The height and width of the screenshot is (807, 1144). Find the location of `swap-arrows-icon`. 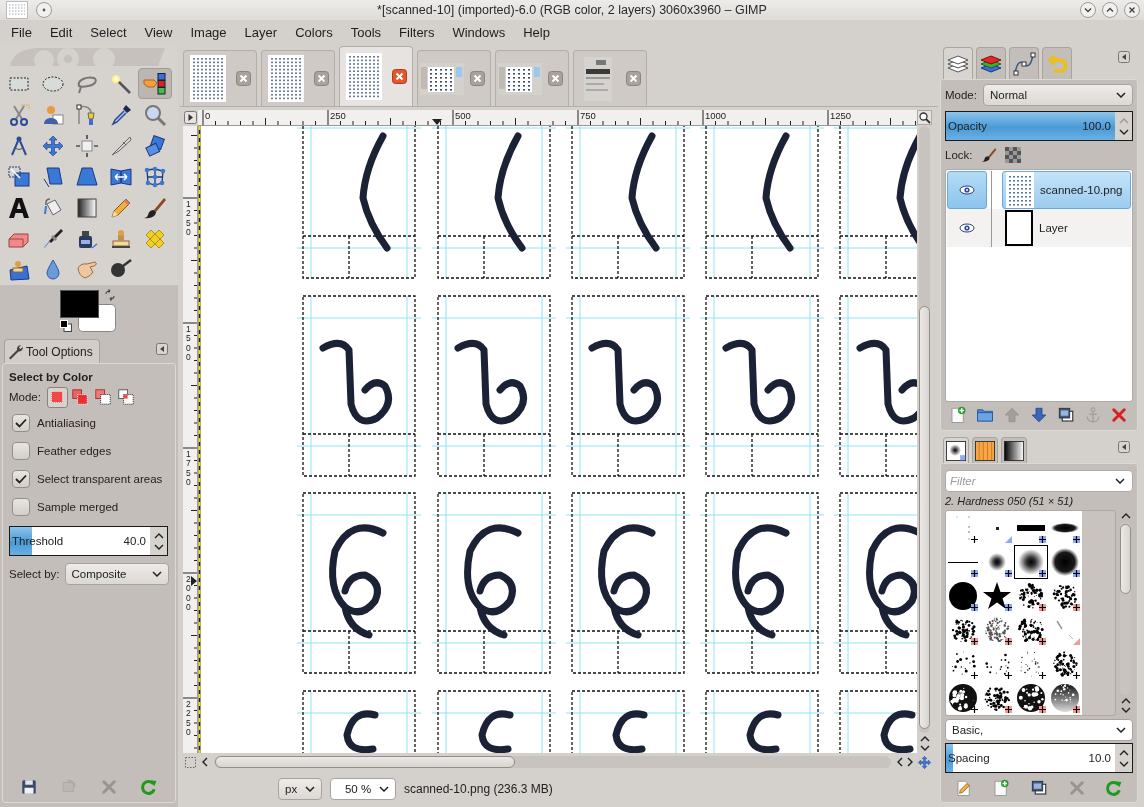

swap-arrows-icon is located at coordinates (110, 295).